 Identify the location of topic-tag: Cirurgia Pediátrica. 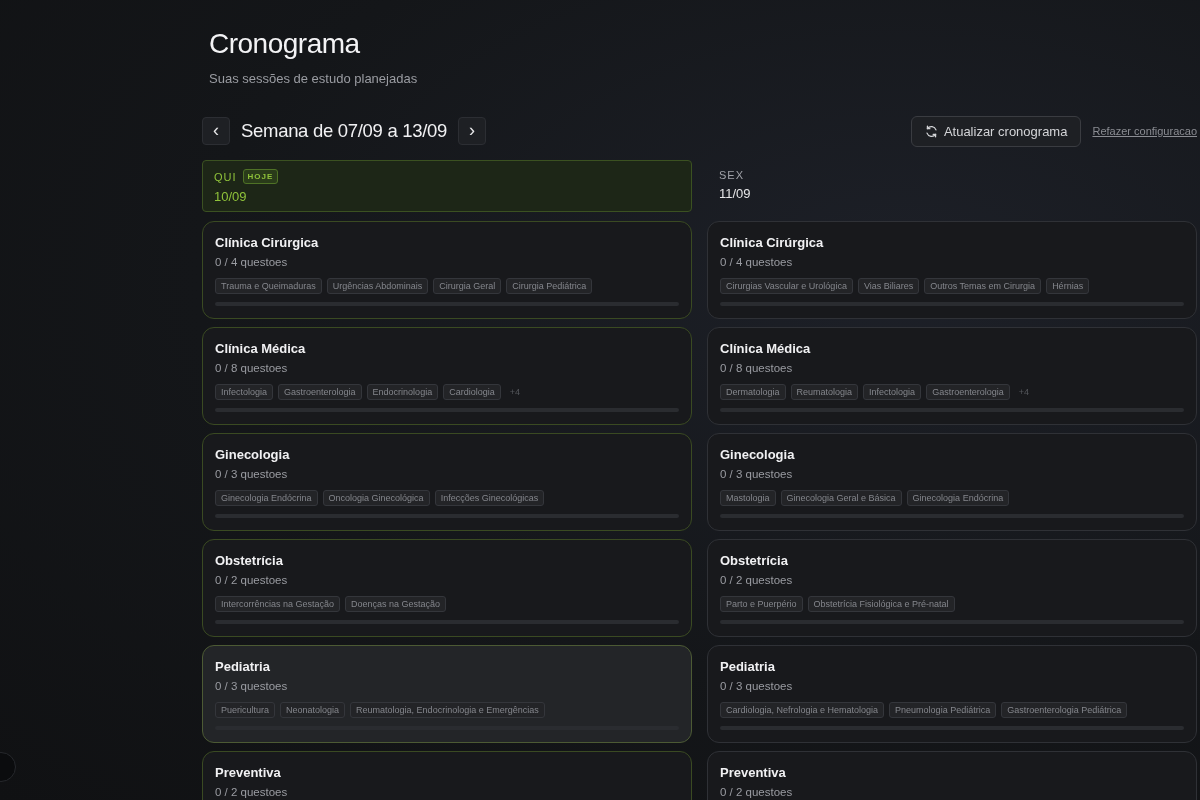
(549, 286).